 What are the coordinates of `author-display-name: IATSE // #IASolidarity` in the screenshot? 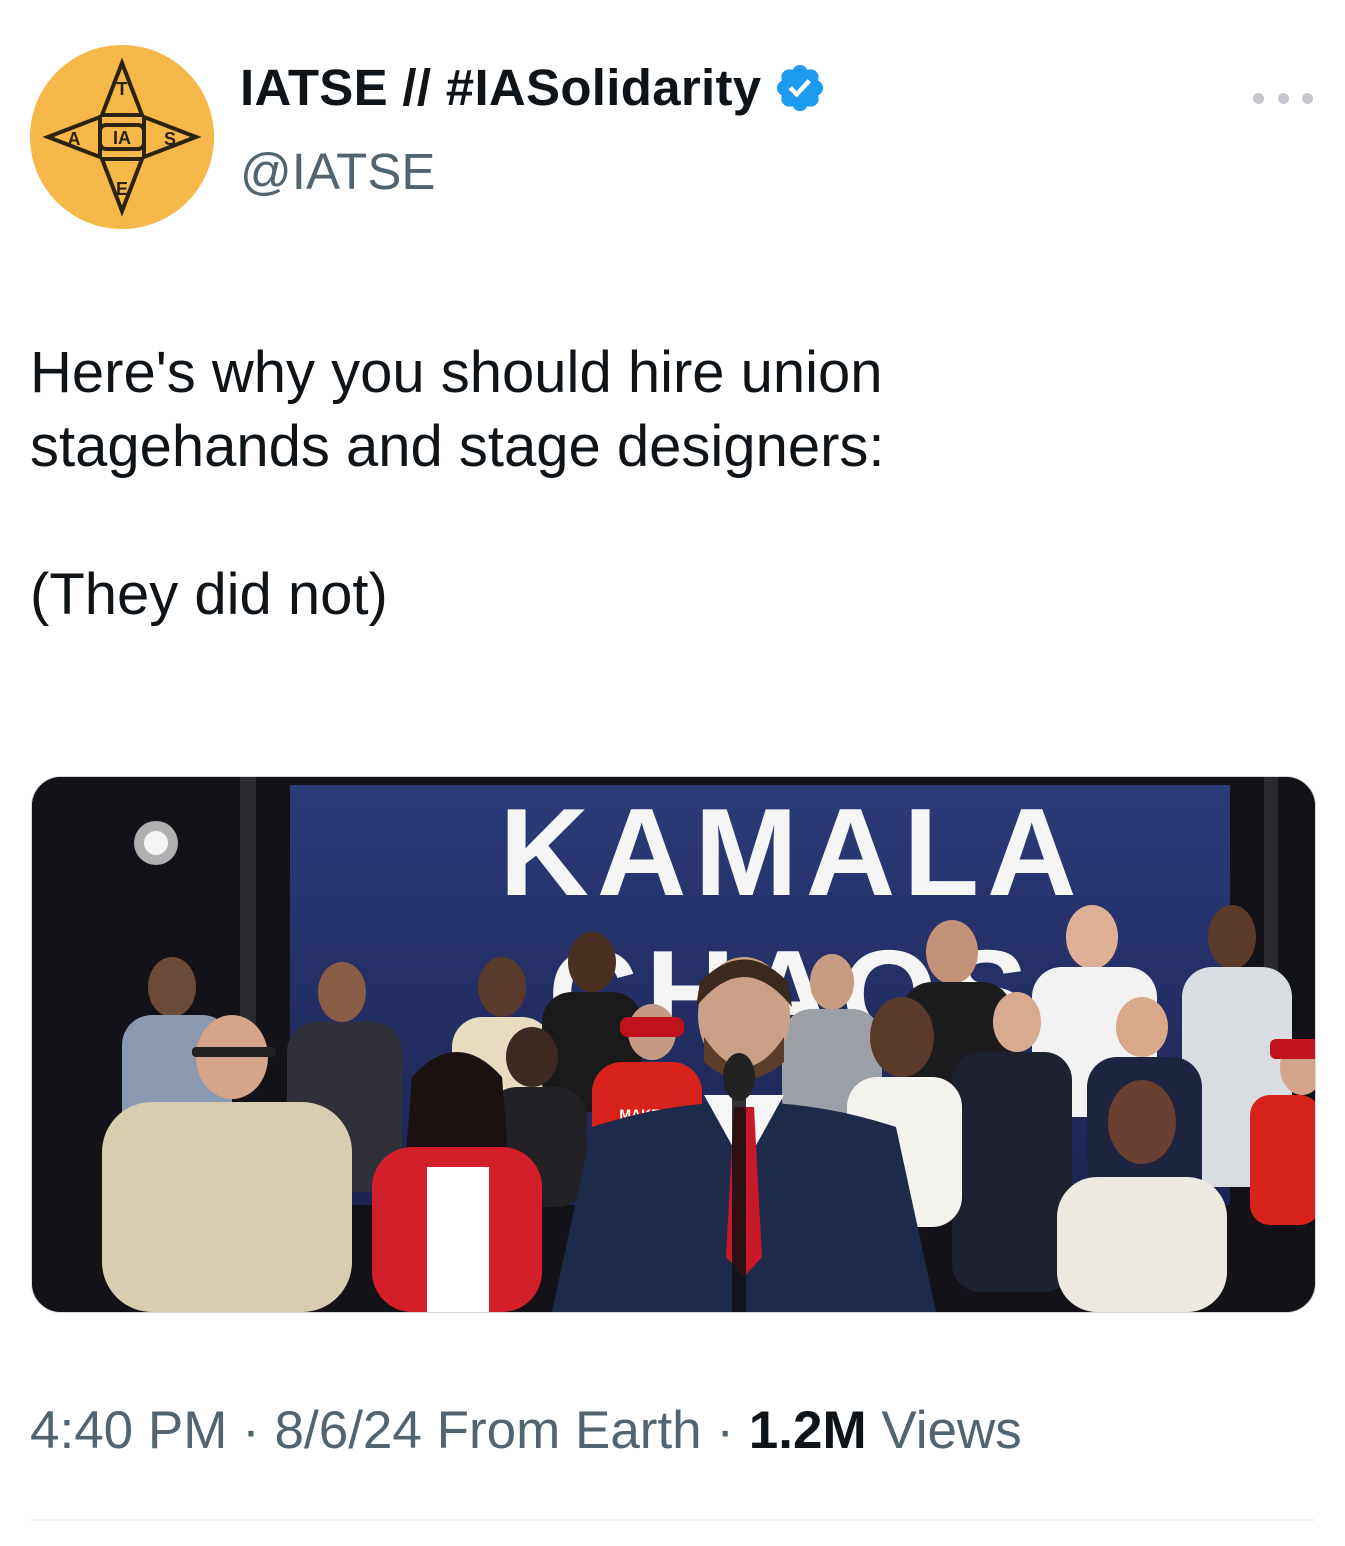 It's located at (500, 87).